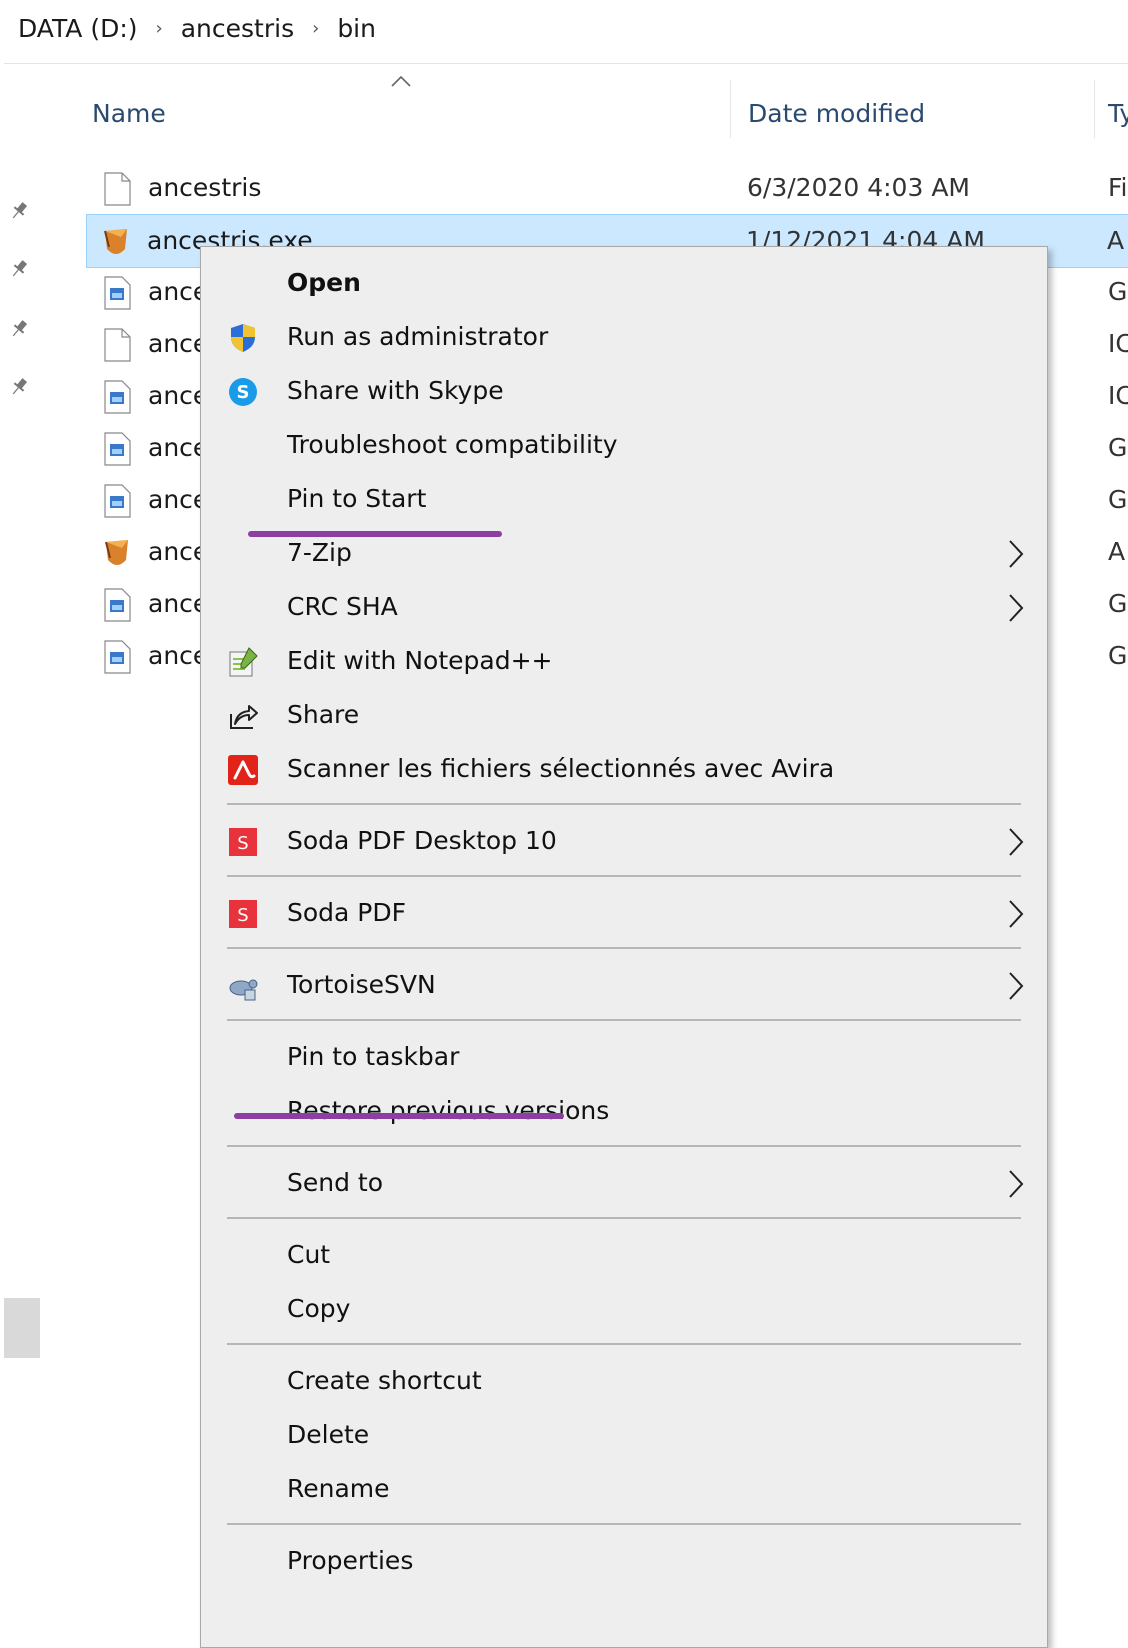 This screenshot has width=1128, height=1648. I want to click on menu-item-edit-with-notepad: Edit with Notepad++, so click(624, 661).